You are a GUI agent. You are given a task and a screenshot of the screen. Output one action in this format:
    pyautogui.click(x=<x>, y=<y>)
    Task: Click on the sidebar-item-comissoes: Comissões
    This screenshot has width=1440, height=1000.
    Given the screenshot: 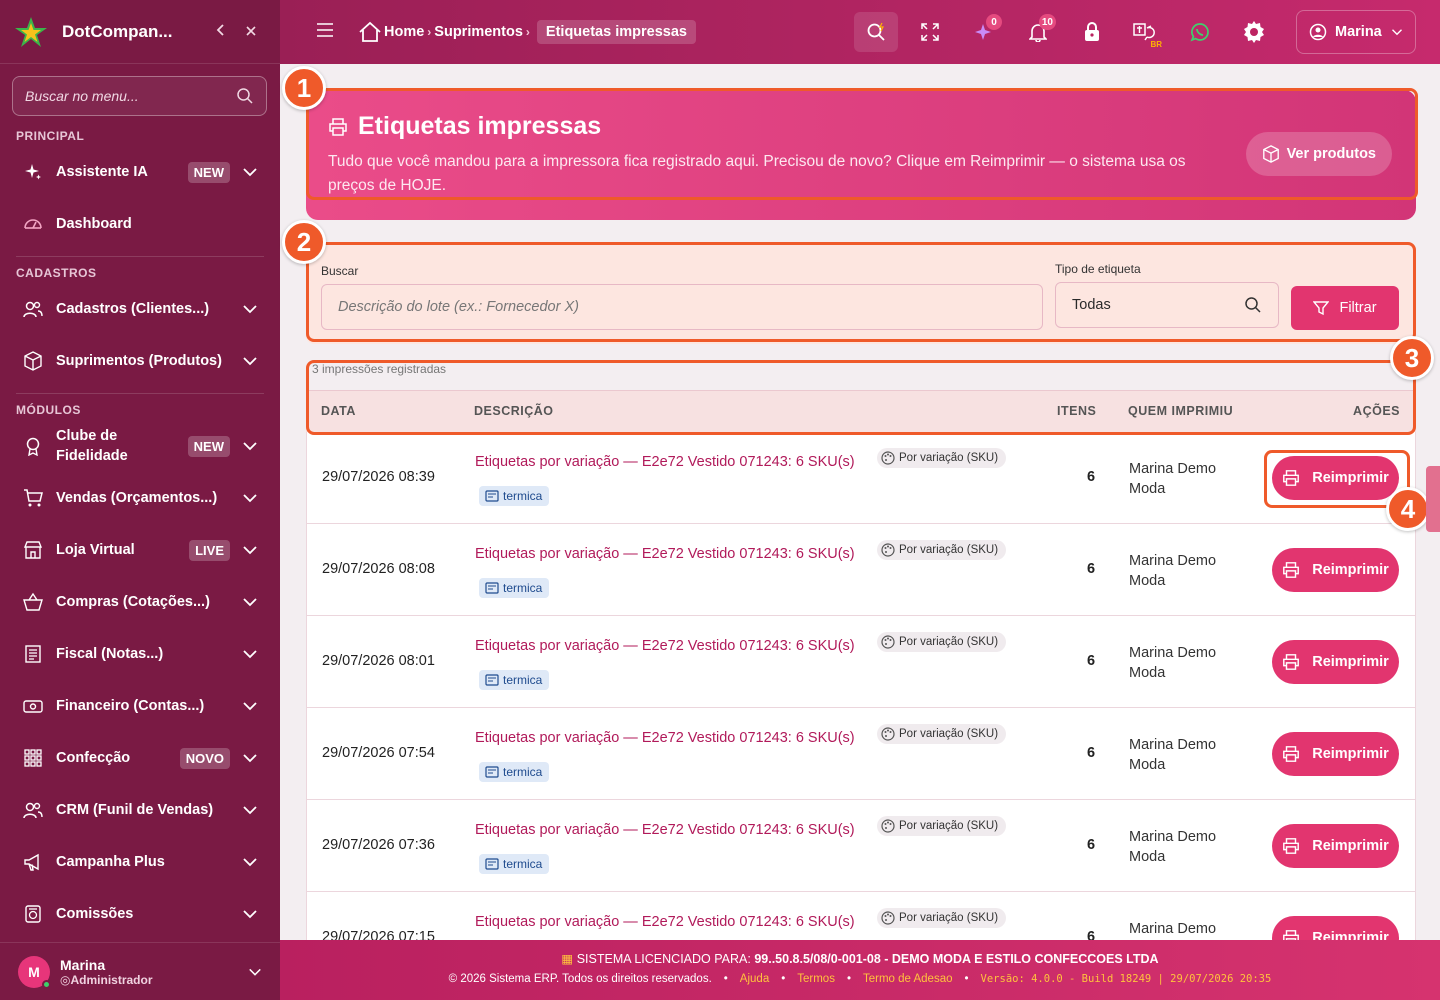 What is the action you would take?
    pyautogui.click(x=140, y=914)
    